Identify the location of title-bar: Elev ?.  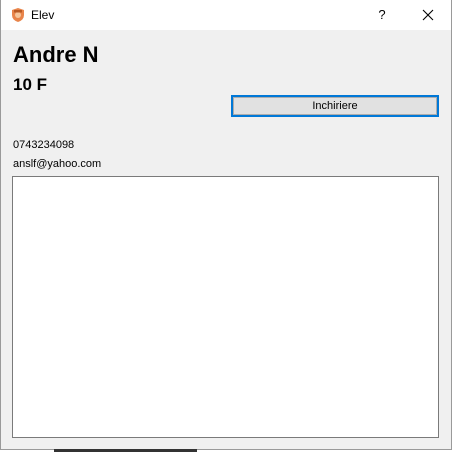
(226, 15).